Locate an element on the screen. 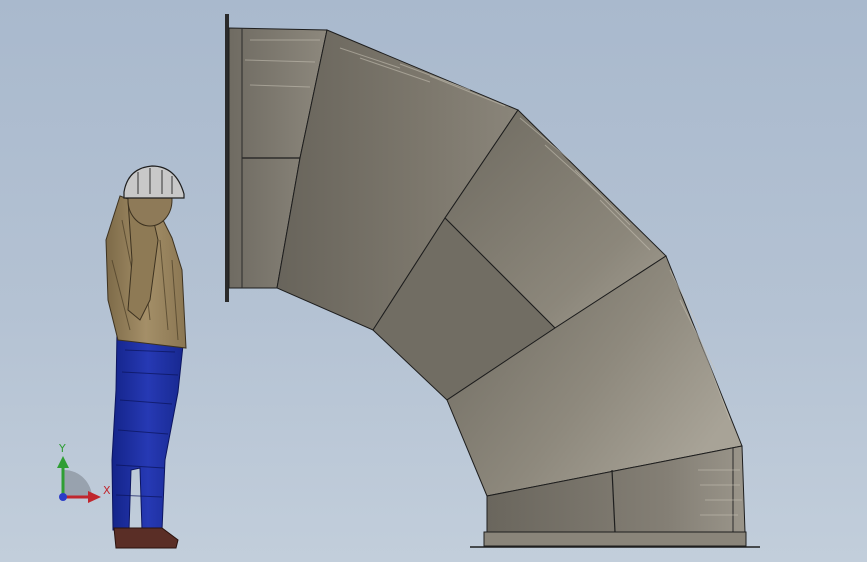 The width and height of the screenshot is (867, 562). figure-hard-hat is located at coordinates (154, 182).